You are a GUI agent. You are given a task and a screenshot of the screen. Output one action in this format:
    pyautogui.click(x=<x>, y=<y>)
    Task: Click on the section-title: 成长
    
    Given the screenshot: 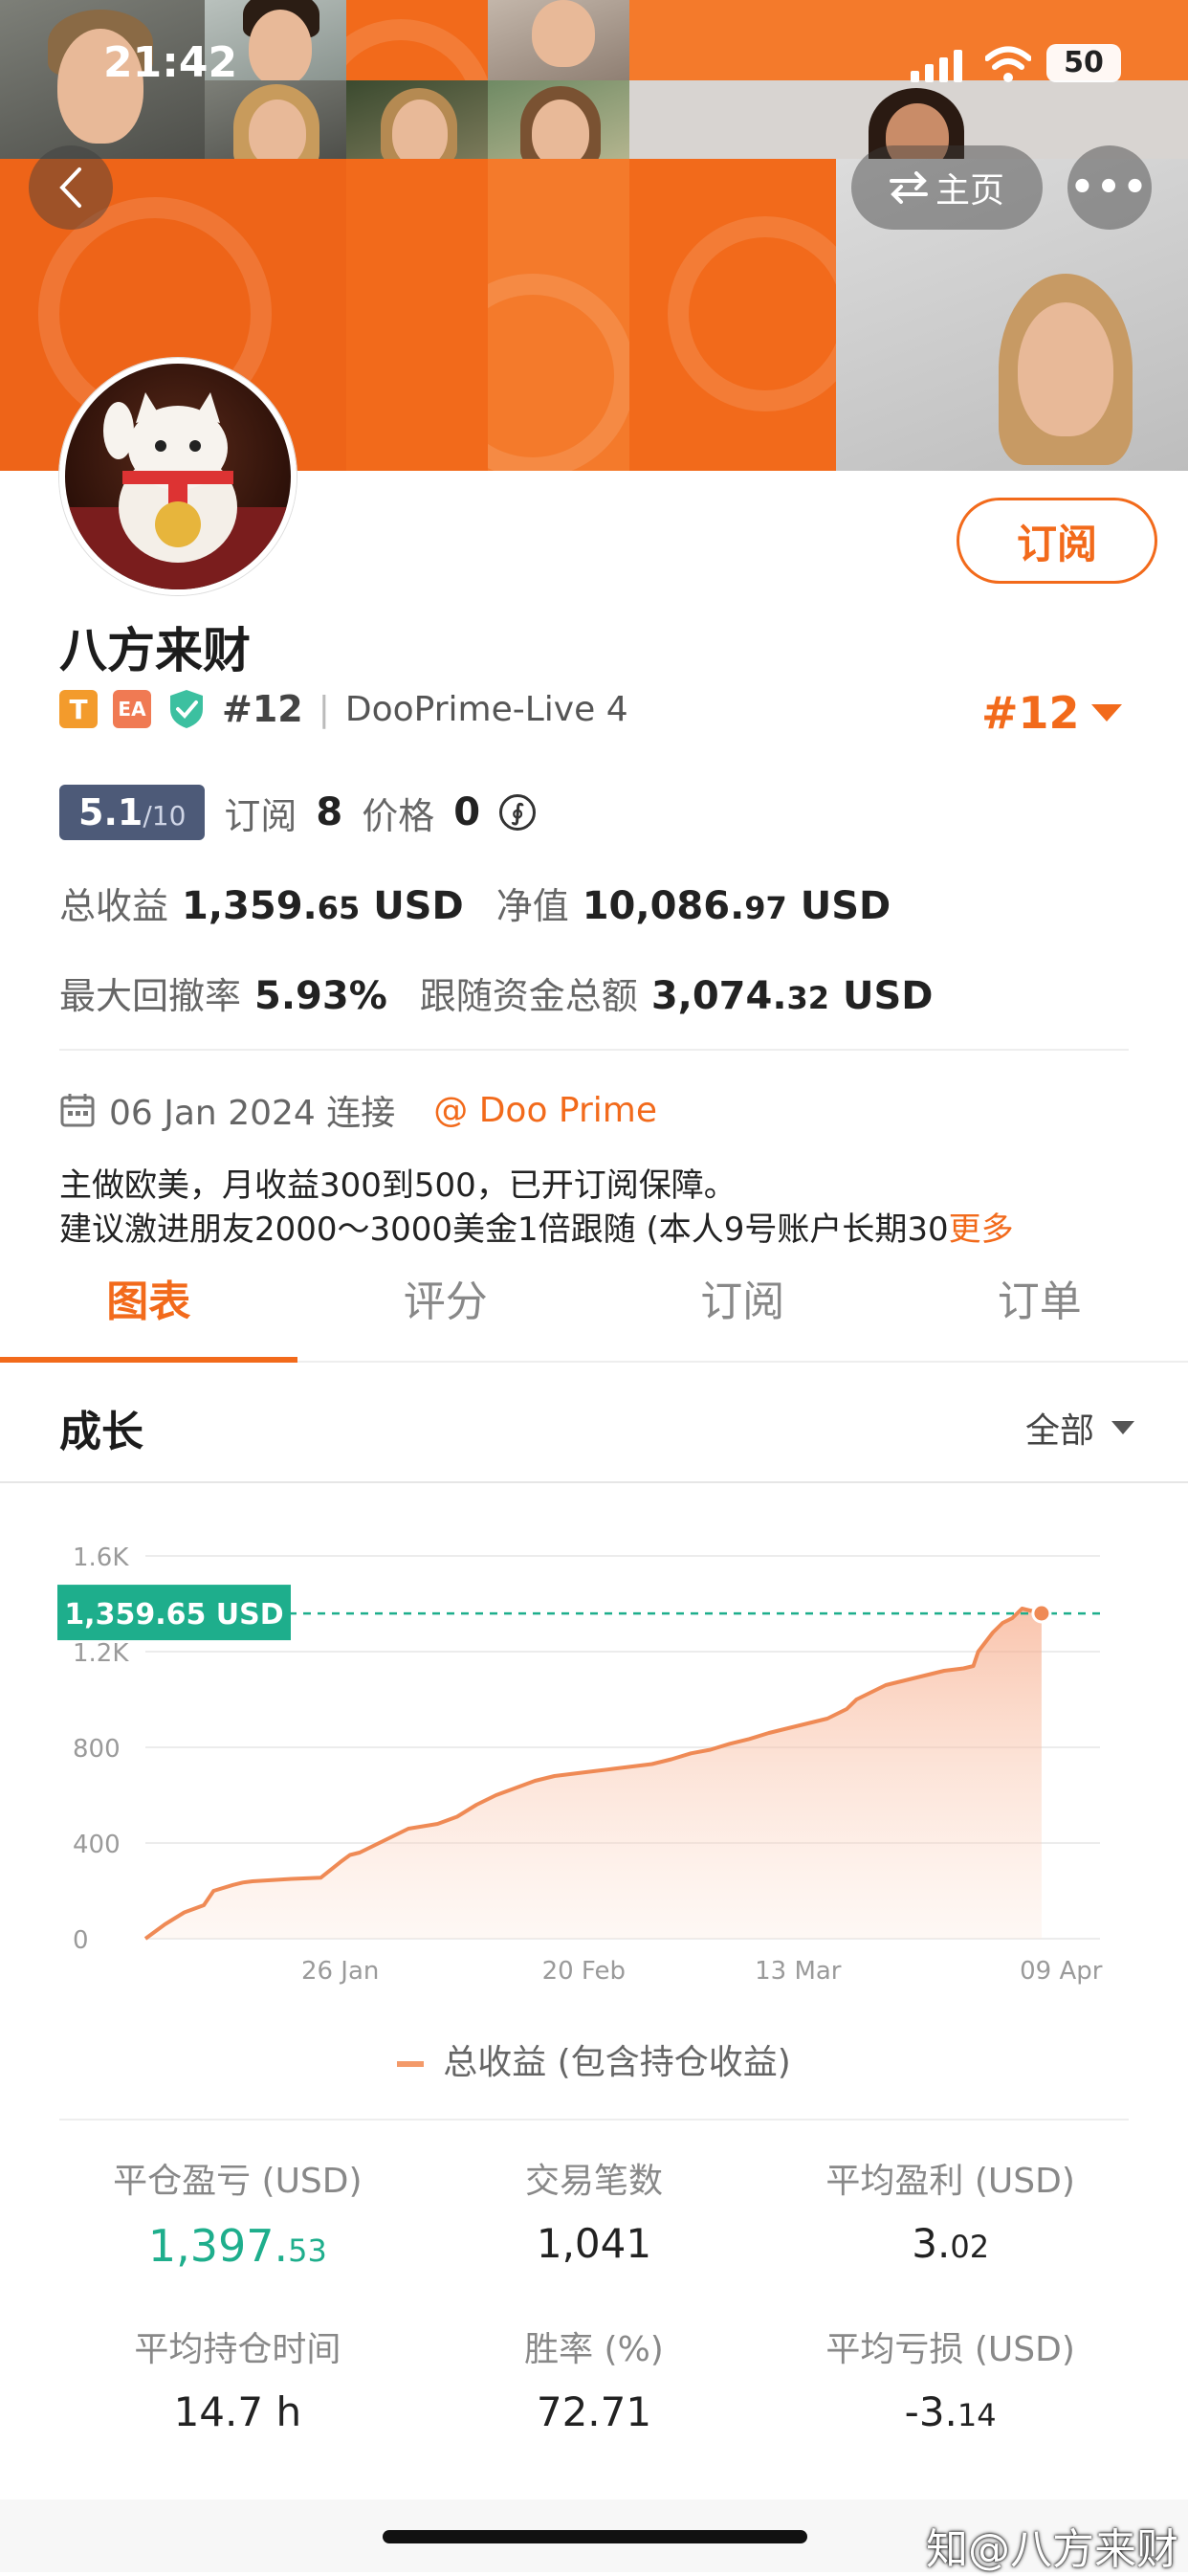 What is the action you would take?
    pyautogui.click(x=101, y=1427)
    